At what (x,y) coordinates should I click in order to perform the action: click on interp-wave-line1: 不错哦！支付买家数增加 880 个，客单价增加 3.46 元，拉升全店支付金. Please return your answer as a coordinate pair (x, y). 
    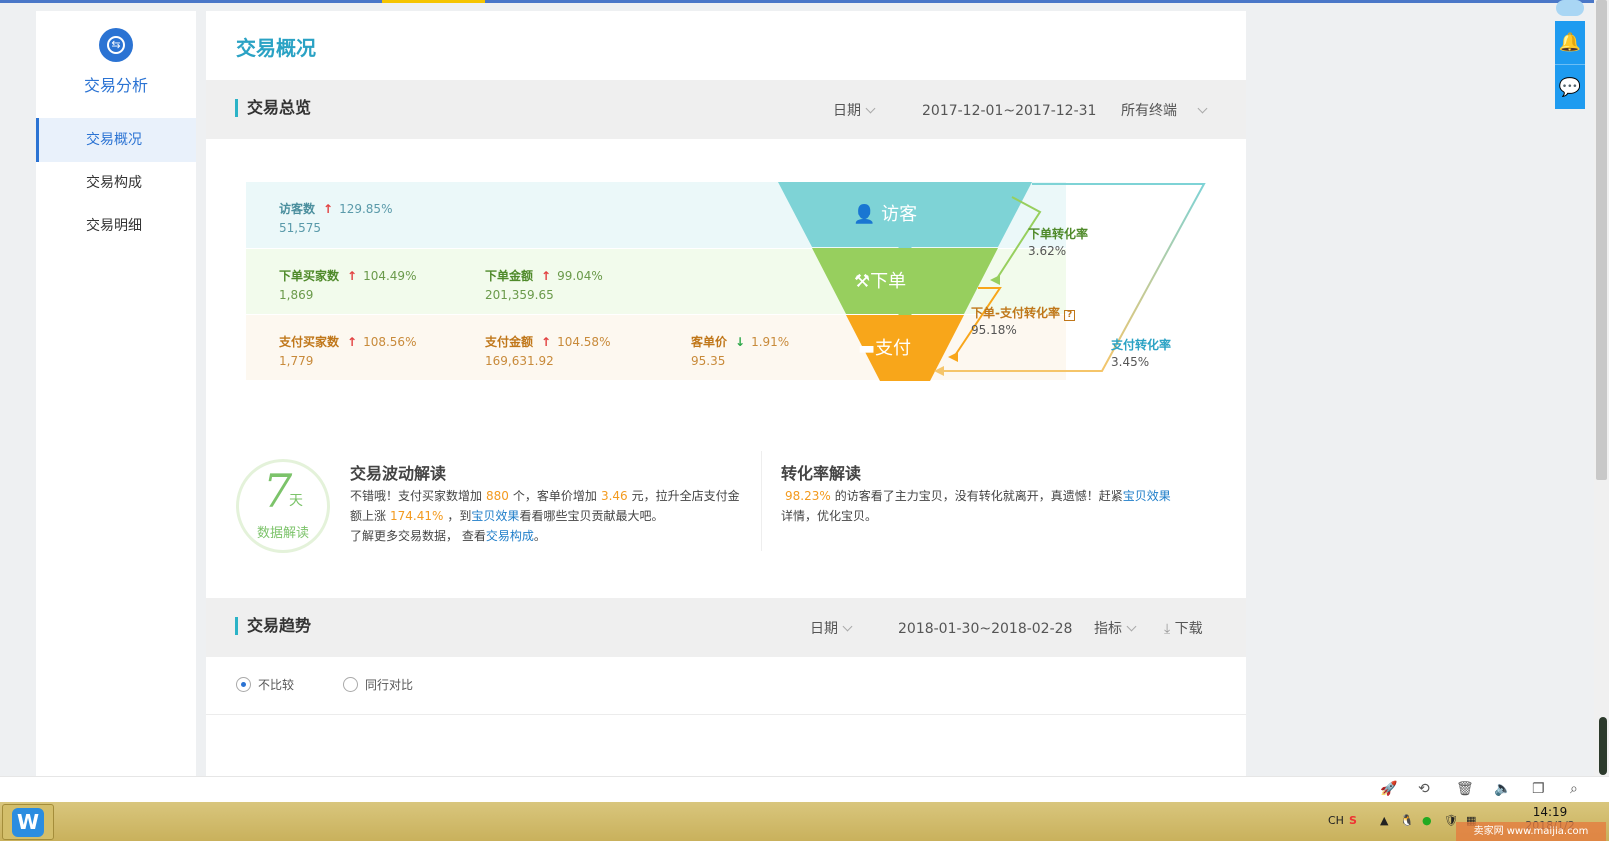
    Looking at the image, I should click on (550, 496).